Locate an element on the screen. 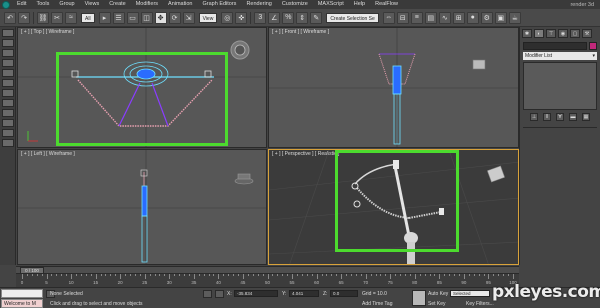 The width and height of the screenshot is (600, 308). pin-stack-icon: ⊥ is located at coordinates (534, 117).